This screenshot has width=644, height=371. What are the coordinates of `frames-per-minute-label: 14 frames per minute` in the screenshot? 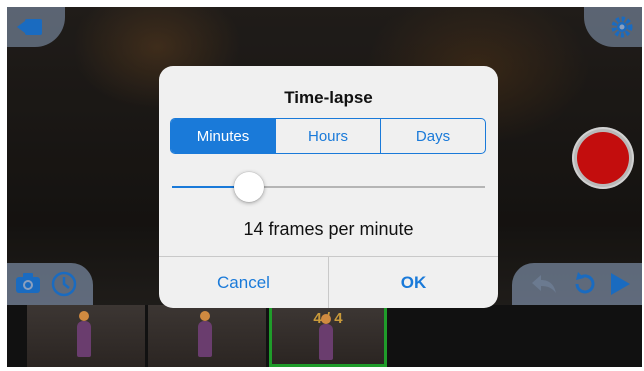 It's located at (328, 229).